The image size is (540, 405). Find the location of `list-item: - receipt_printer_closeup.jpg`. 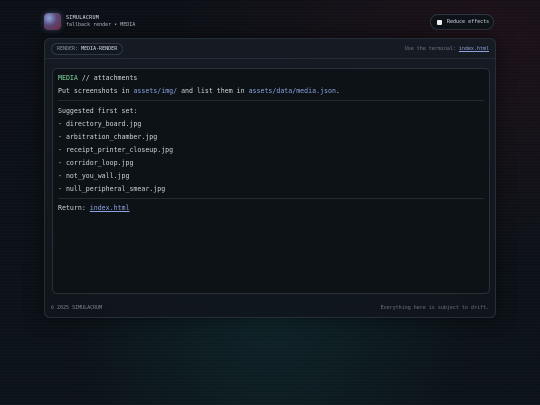

list-item: - receipt_printer_closeup.jpg is located at coordinates (116, 150).